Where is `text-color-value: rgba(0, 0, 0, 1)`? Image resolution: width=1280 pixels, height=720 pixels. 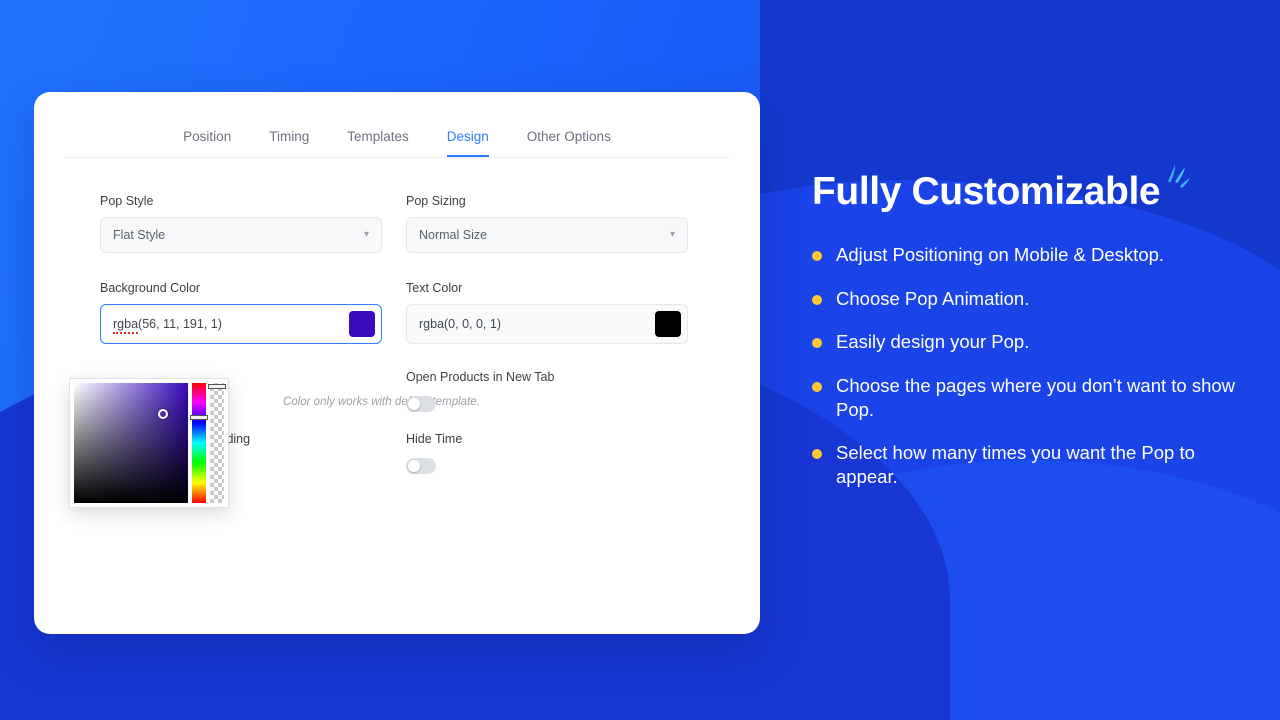
text-color-value: rgba(0, 0, 0, 1) is located at coordinates (460, 324).